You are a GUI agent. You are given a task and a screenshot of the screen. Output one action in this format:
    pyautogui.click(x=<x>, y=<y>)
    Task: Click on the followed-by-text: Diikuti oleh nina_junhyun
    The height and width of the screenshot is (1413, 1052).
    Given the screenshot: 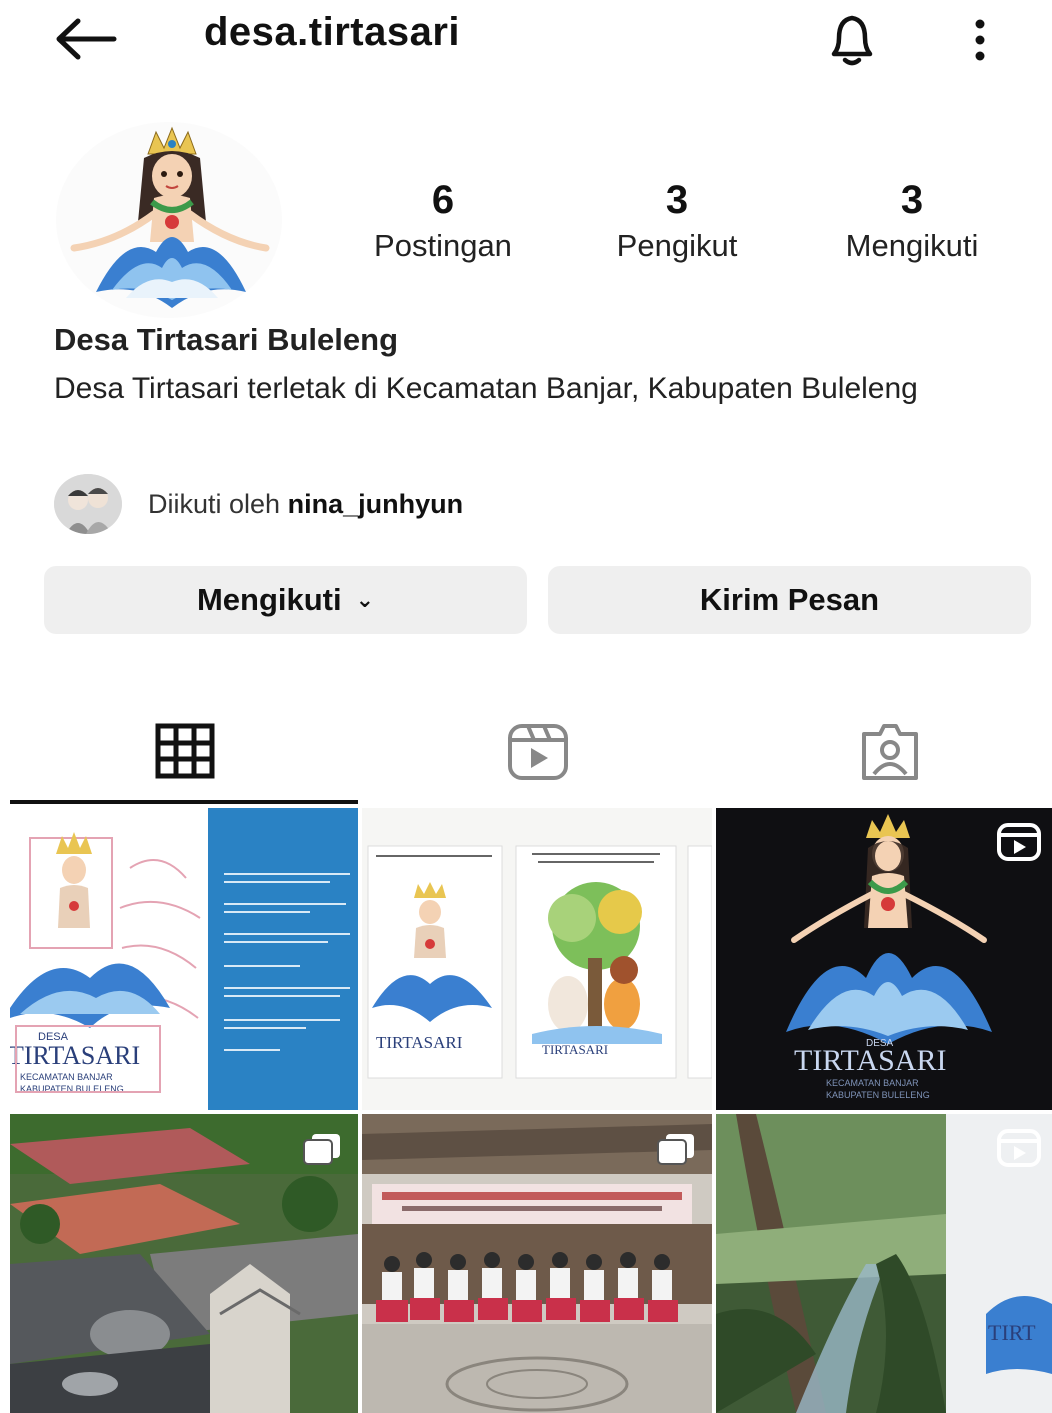 What is the action you would take?
    pyautogui.click(x=305, y=504)
    